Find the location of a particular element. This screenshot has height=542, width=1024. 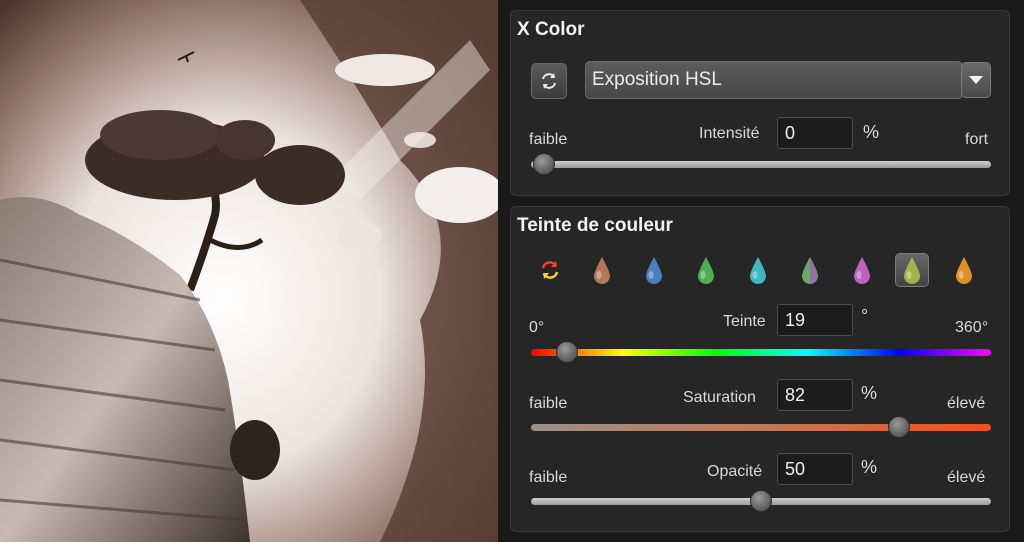

saturation-input: 82 is located at coordinates (815, 395).